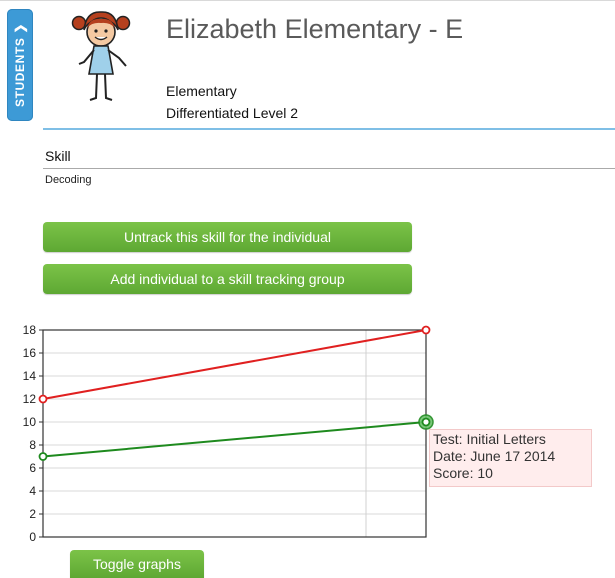  What do you see at coordinates (232, 113) in the screenshot?
I see `student-level: Differentiated Level 2` at bounding box center [232, 113].